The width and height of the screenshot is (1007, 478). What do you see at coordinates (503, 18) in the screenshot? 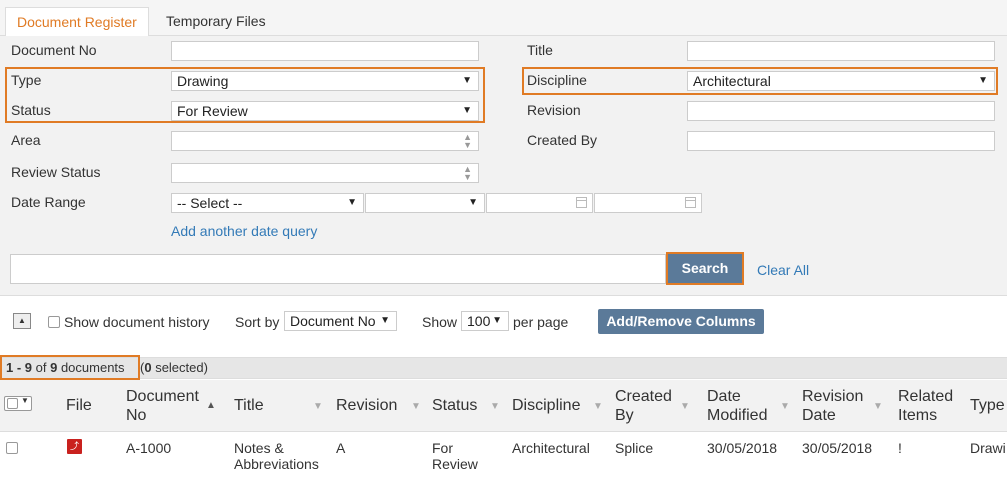
I see `tab-strip: Document Register Temporary Files` at bounding box center [503, 18].